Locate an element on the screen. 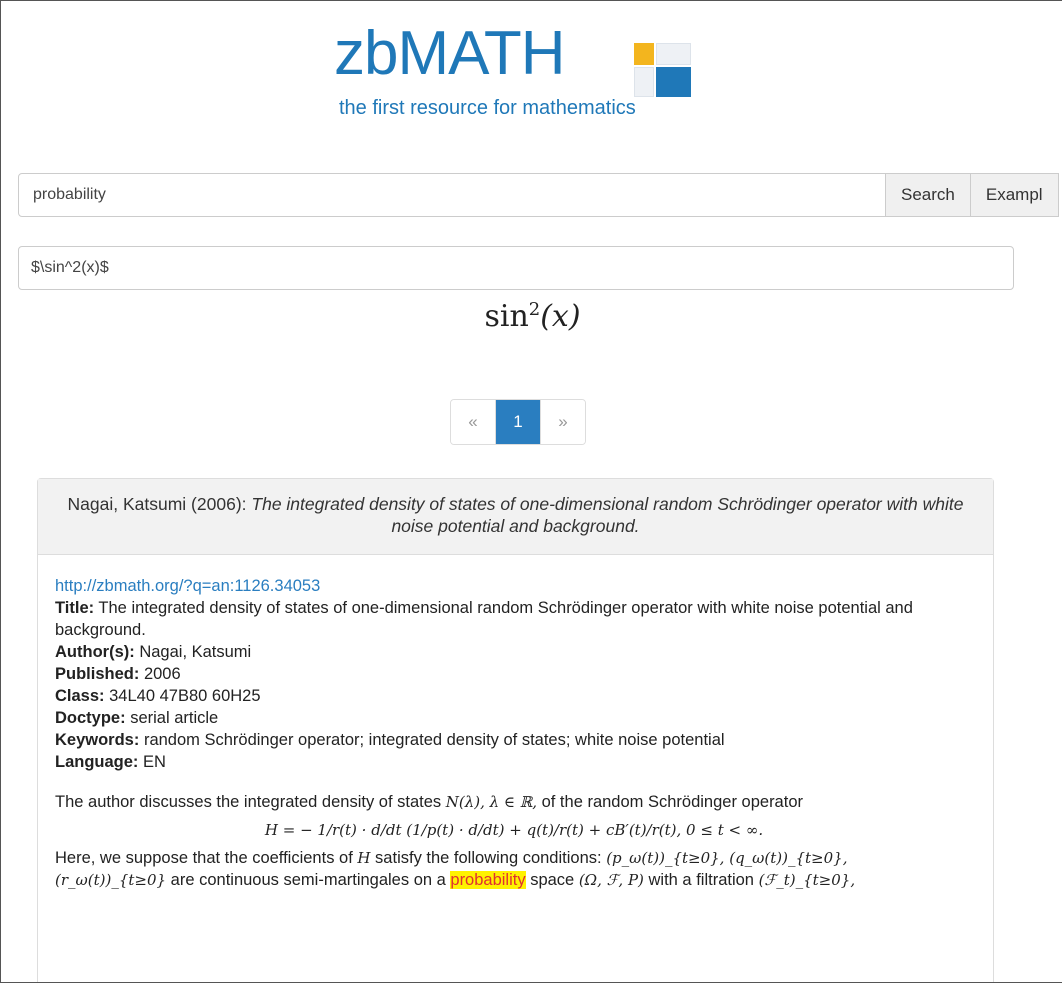 The height and width of the screenshot is (983, 1063). pagination-prev: « is located at coordinates (473, 422).